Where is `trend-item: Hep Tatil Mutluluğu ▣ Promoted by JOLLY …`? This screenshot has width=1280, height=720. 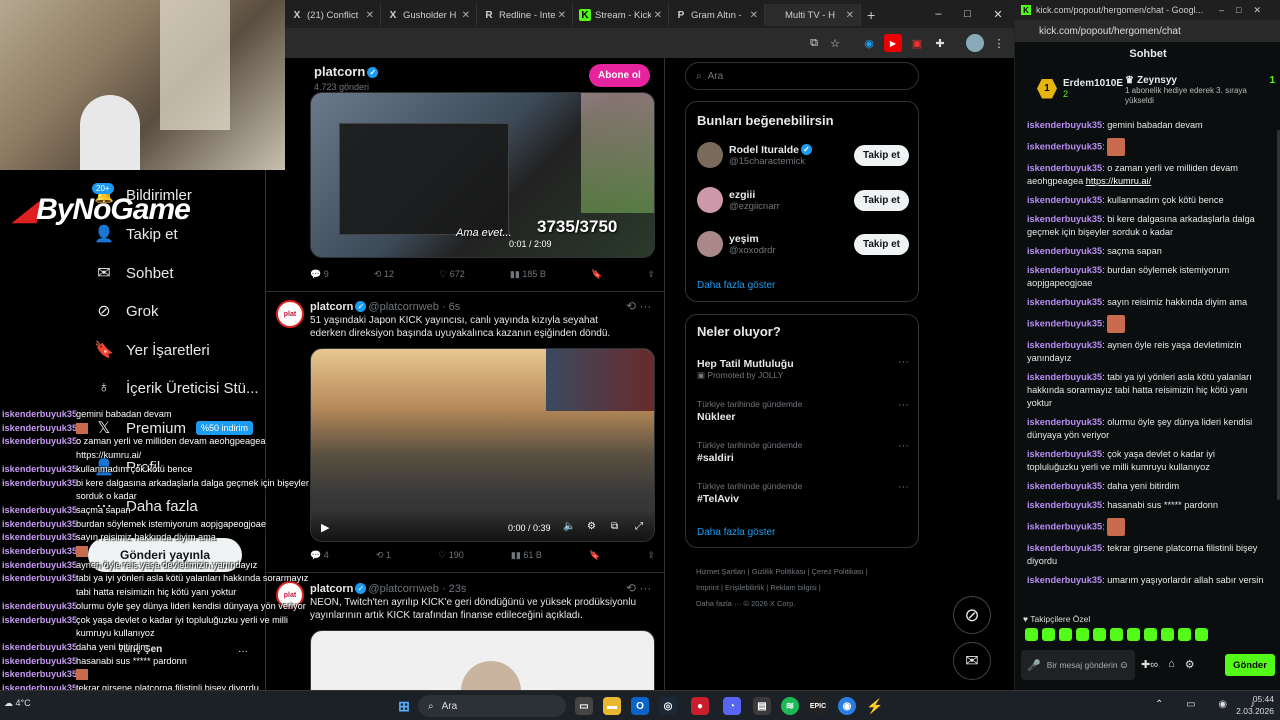 trend-item: Hep Tatil Mutluluğu ▣ Promoted by JOLLY … is located at coordinates (803, 368).